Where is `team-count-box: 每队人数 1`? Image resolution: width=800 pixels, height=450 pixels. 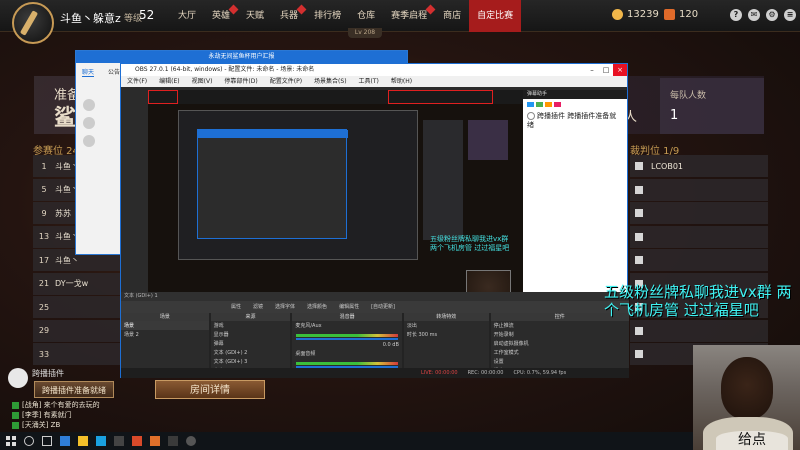 team-count-box: 每队人数 1 is located at coordinates (712, 106).